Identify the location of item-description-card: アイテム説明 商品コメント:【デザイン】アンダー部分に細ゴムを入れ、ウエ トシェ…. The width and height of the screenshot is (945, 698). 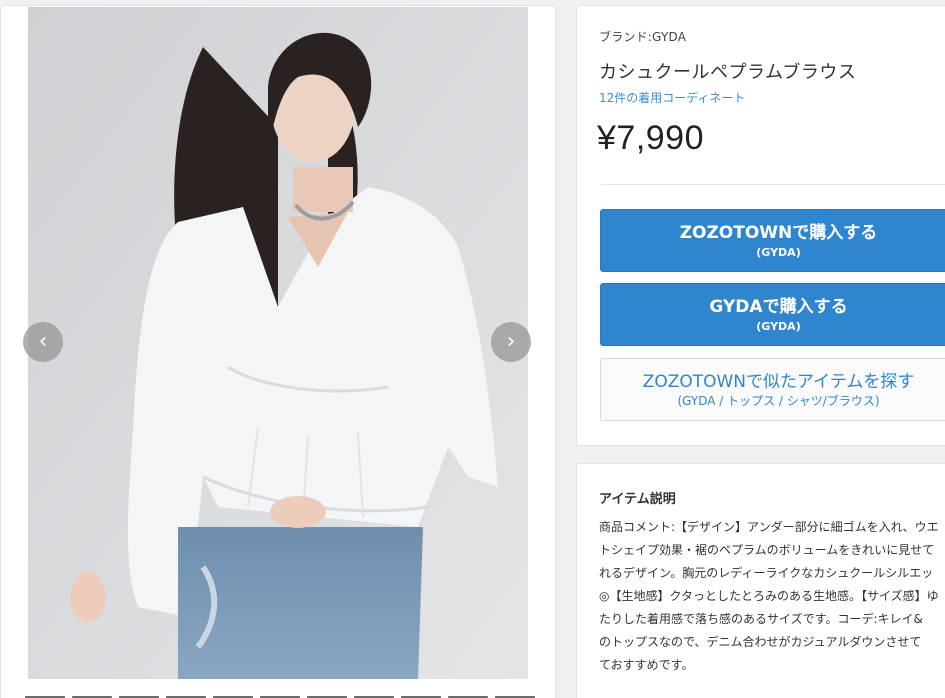
(760, 580).